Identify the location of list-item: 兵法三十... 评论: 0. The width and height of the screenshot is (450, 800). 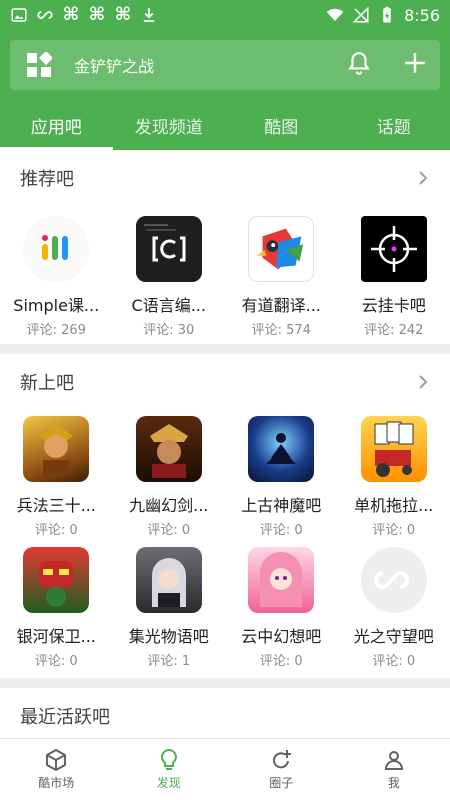
(56, 481).